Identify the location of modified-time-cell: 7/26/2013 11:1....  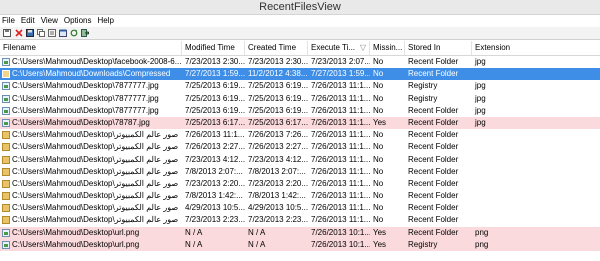
(213, 135).